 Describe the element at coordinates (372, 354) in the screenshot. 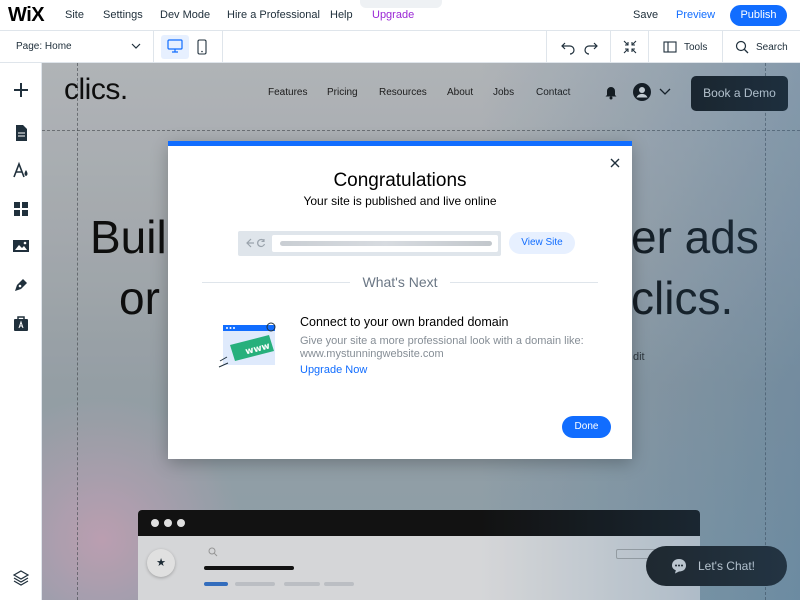

I see `domain-example: www.mystunningwebsite.com` at that location.